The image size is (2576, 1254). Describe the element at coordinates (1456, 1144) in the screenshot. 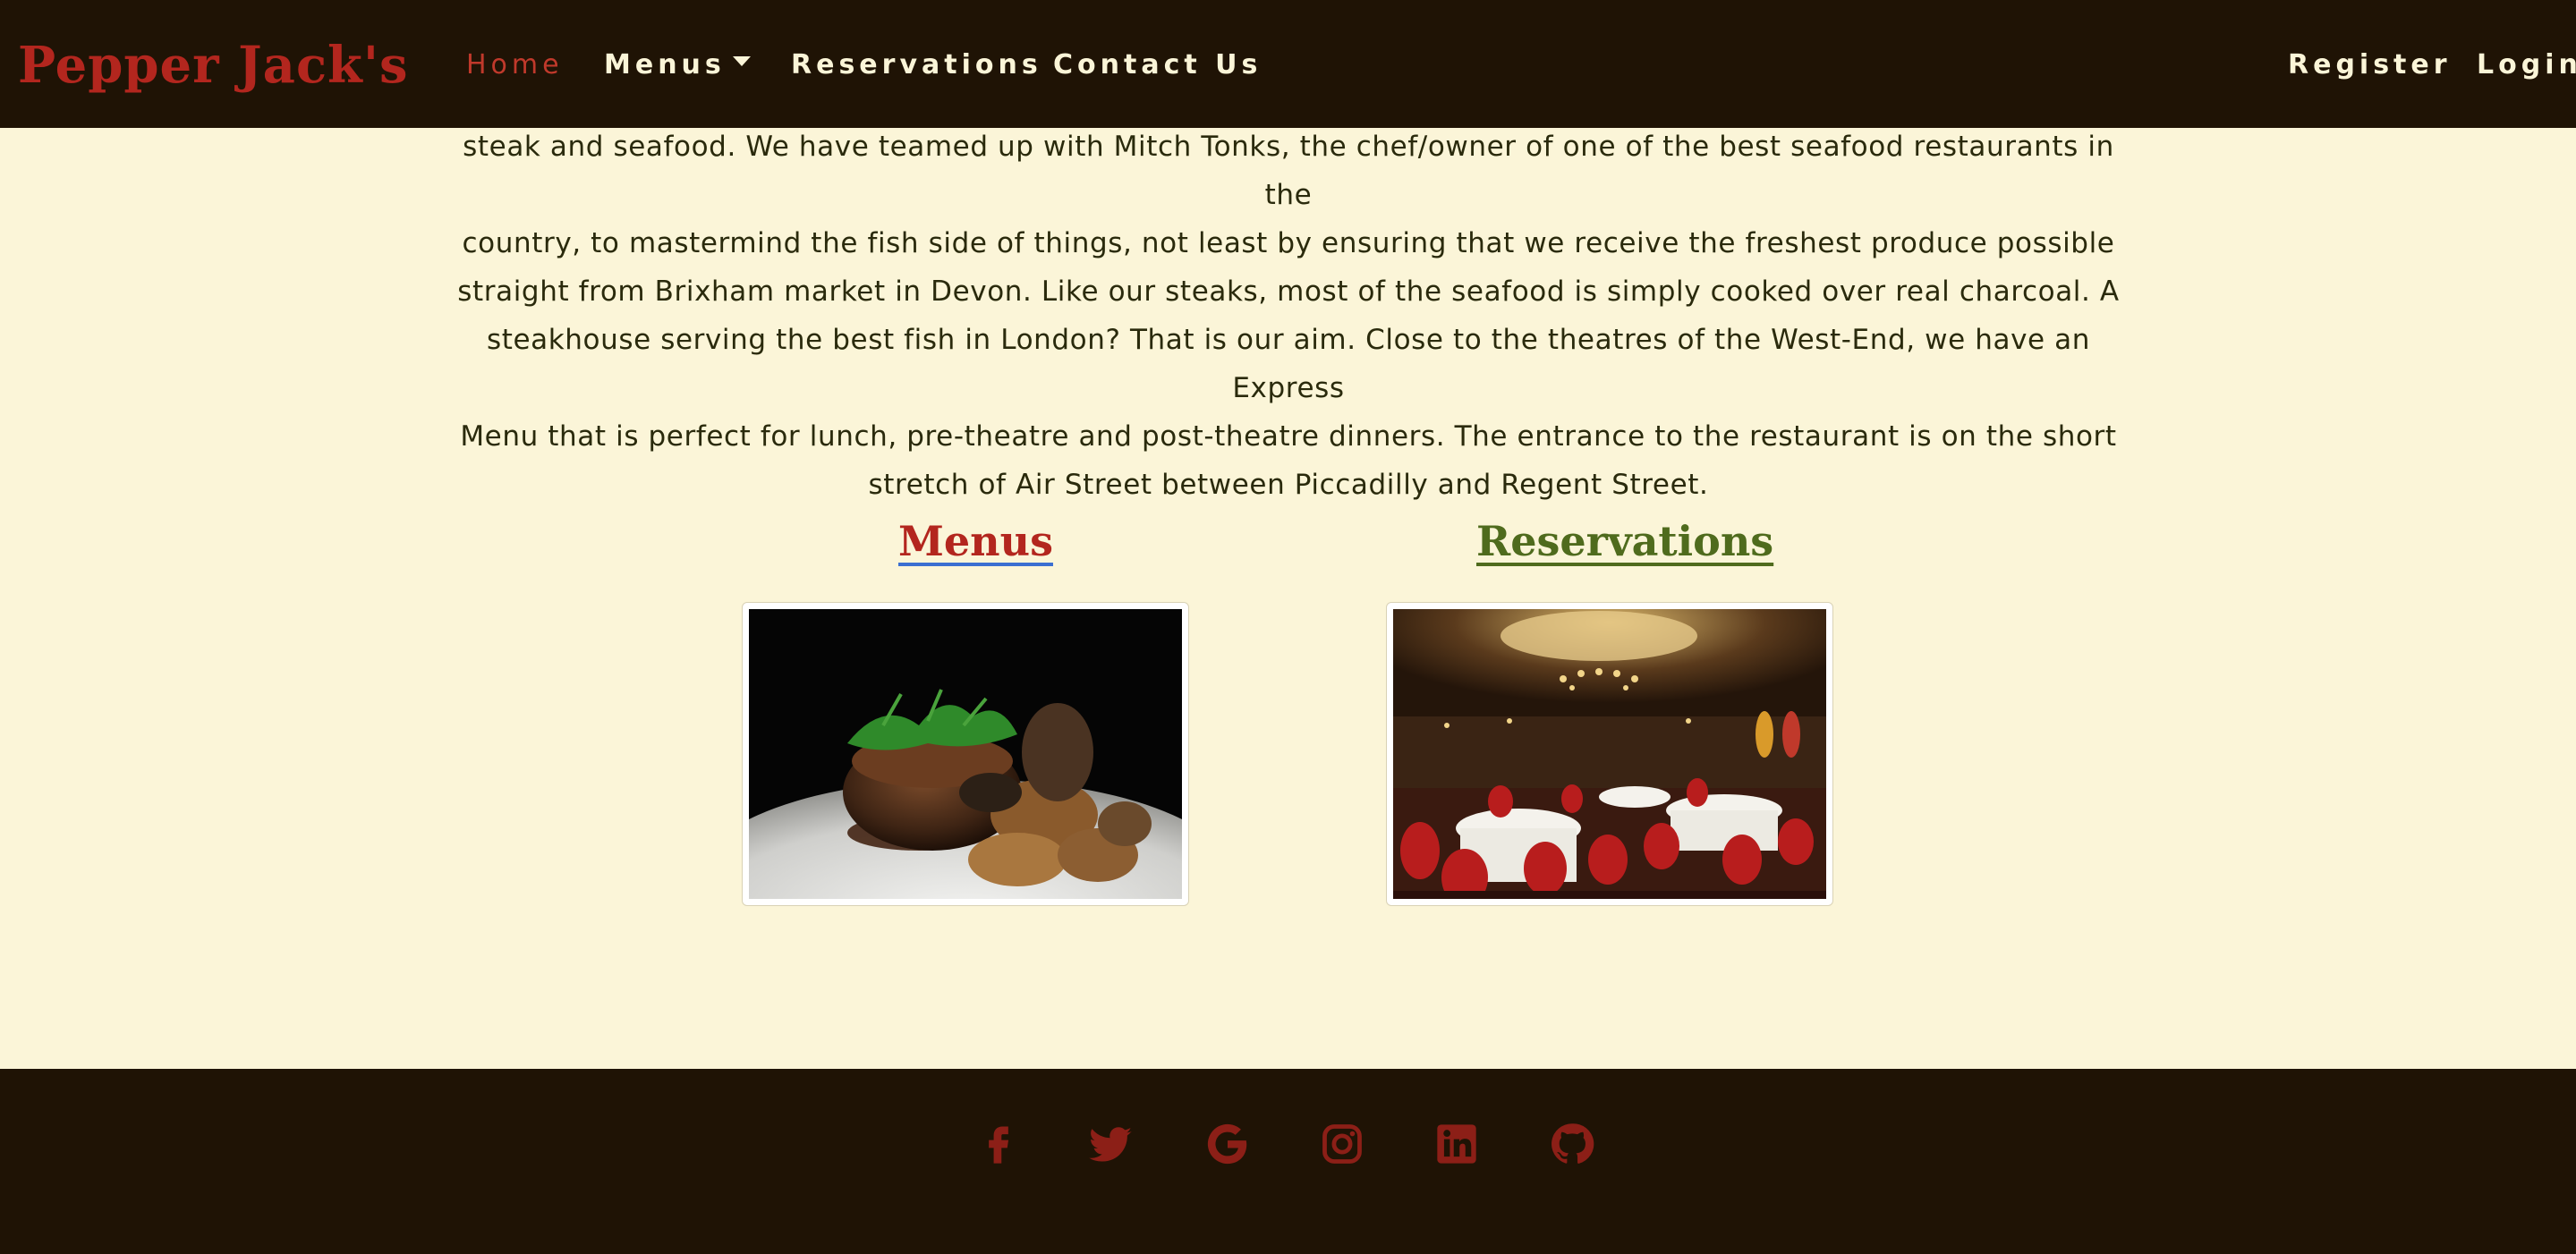

I see `linkedin-icon` at that location.